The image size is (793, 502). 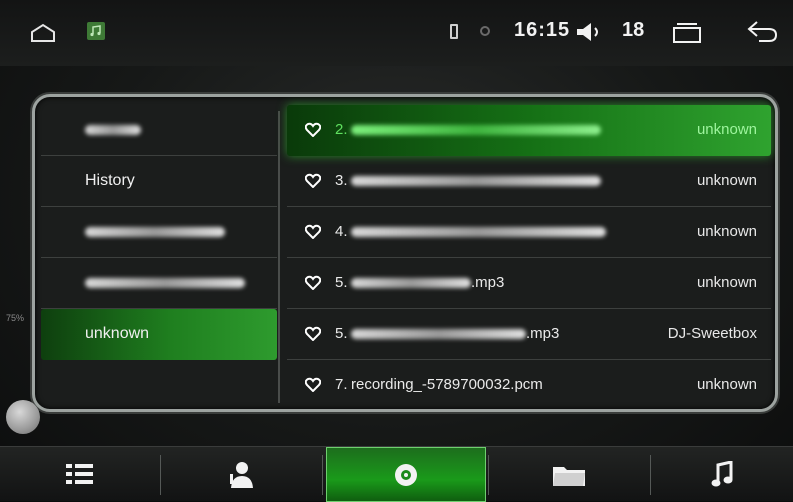 What do you see at coordinates (341, 129) in the screenshot?
I see `track-number: 2.` at bounding box center [341, 129].